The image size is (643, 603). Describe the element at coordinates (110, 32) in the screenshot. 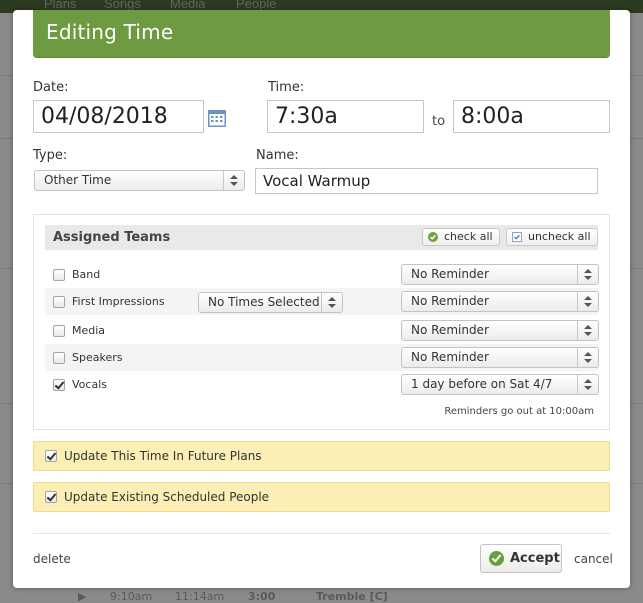

I see `modal-title: Editing Time` at that location.